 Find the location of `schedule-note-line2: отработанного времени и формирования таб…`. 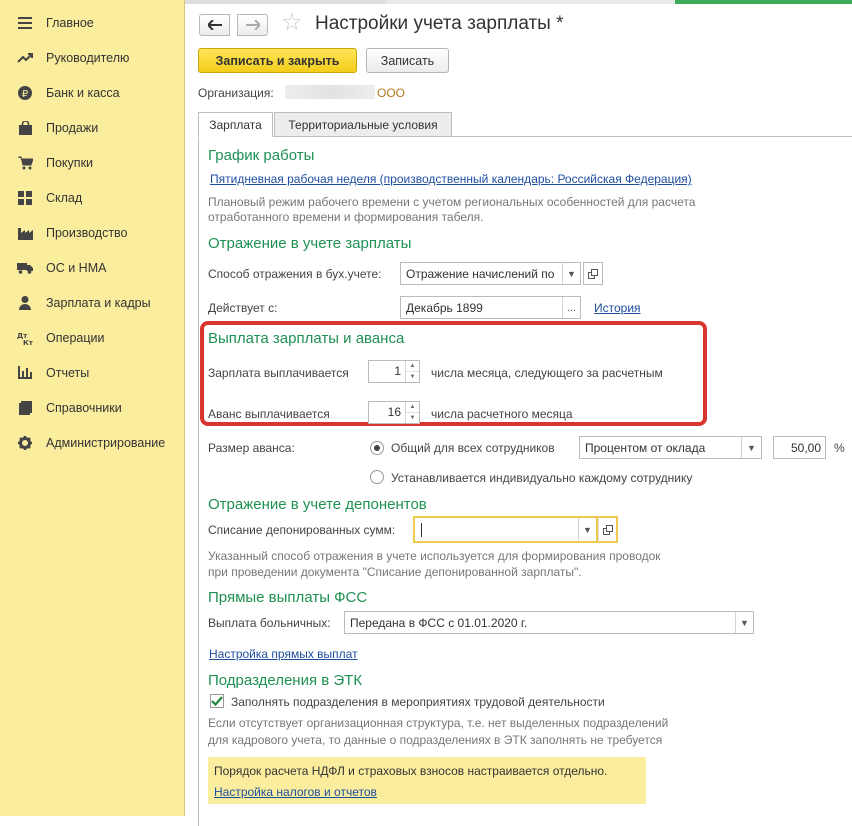

schedule-note-line2: отработанного времени и формирования таб… is located at coordinates (346, 217).